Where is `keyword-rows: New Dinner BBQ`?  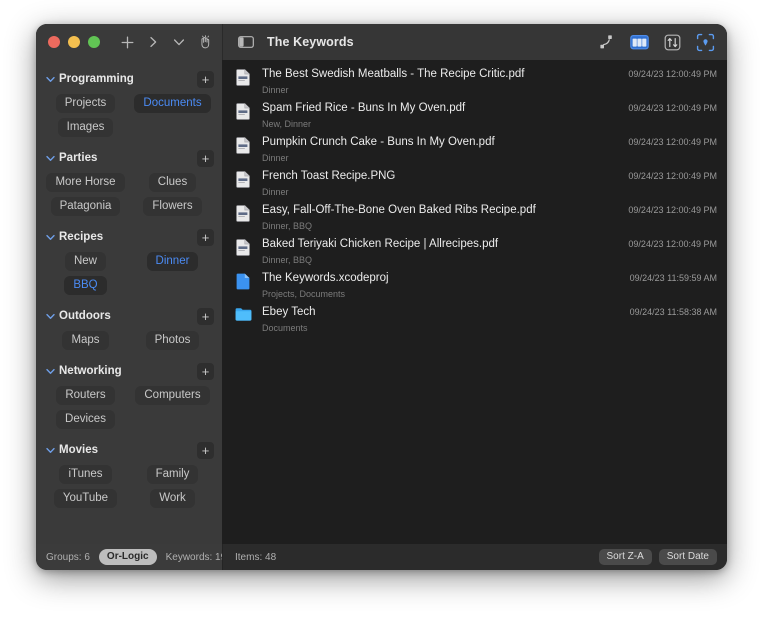 keyword-rows: New Dinner BBQ is located at coordinates (129, 277).